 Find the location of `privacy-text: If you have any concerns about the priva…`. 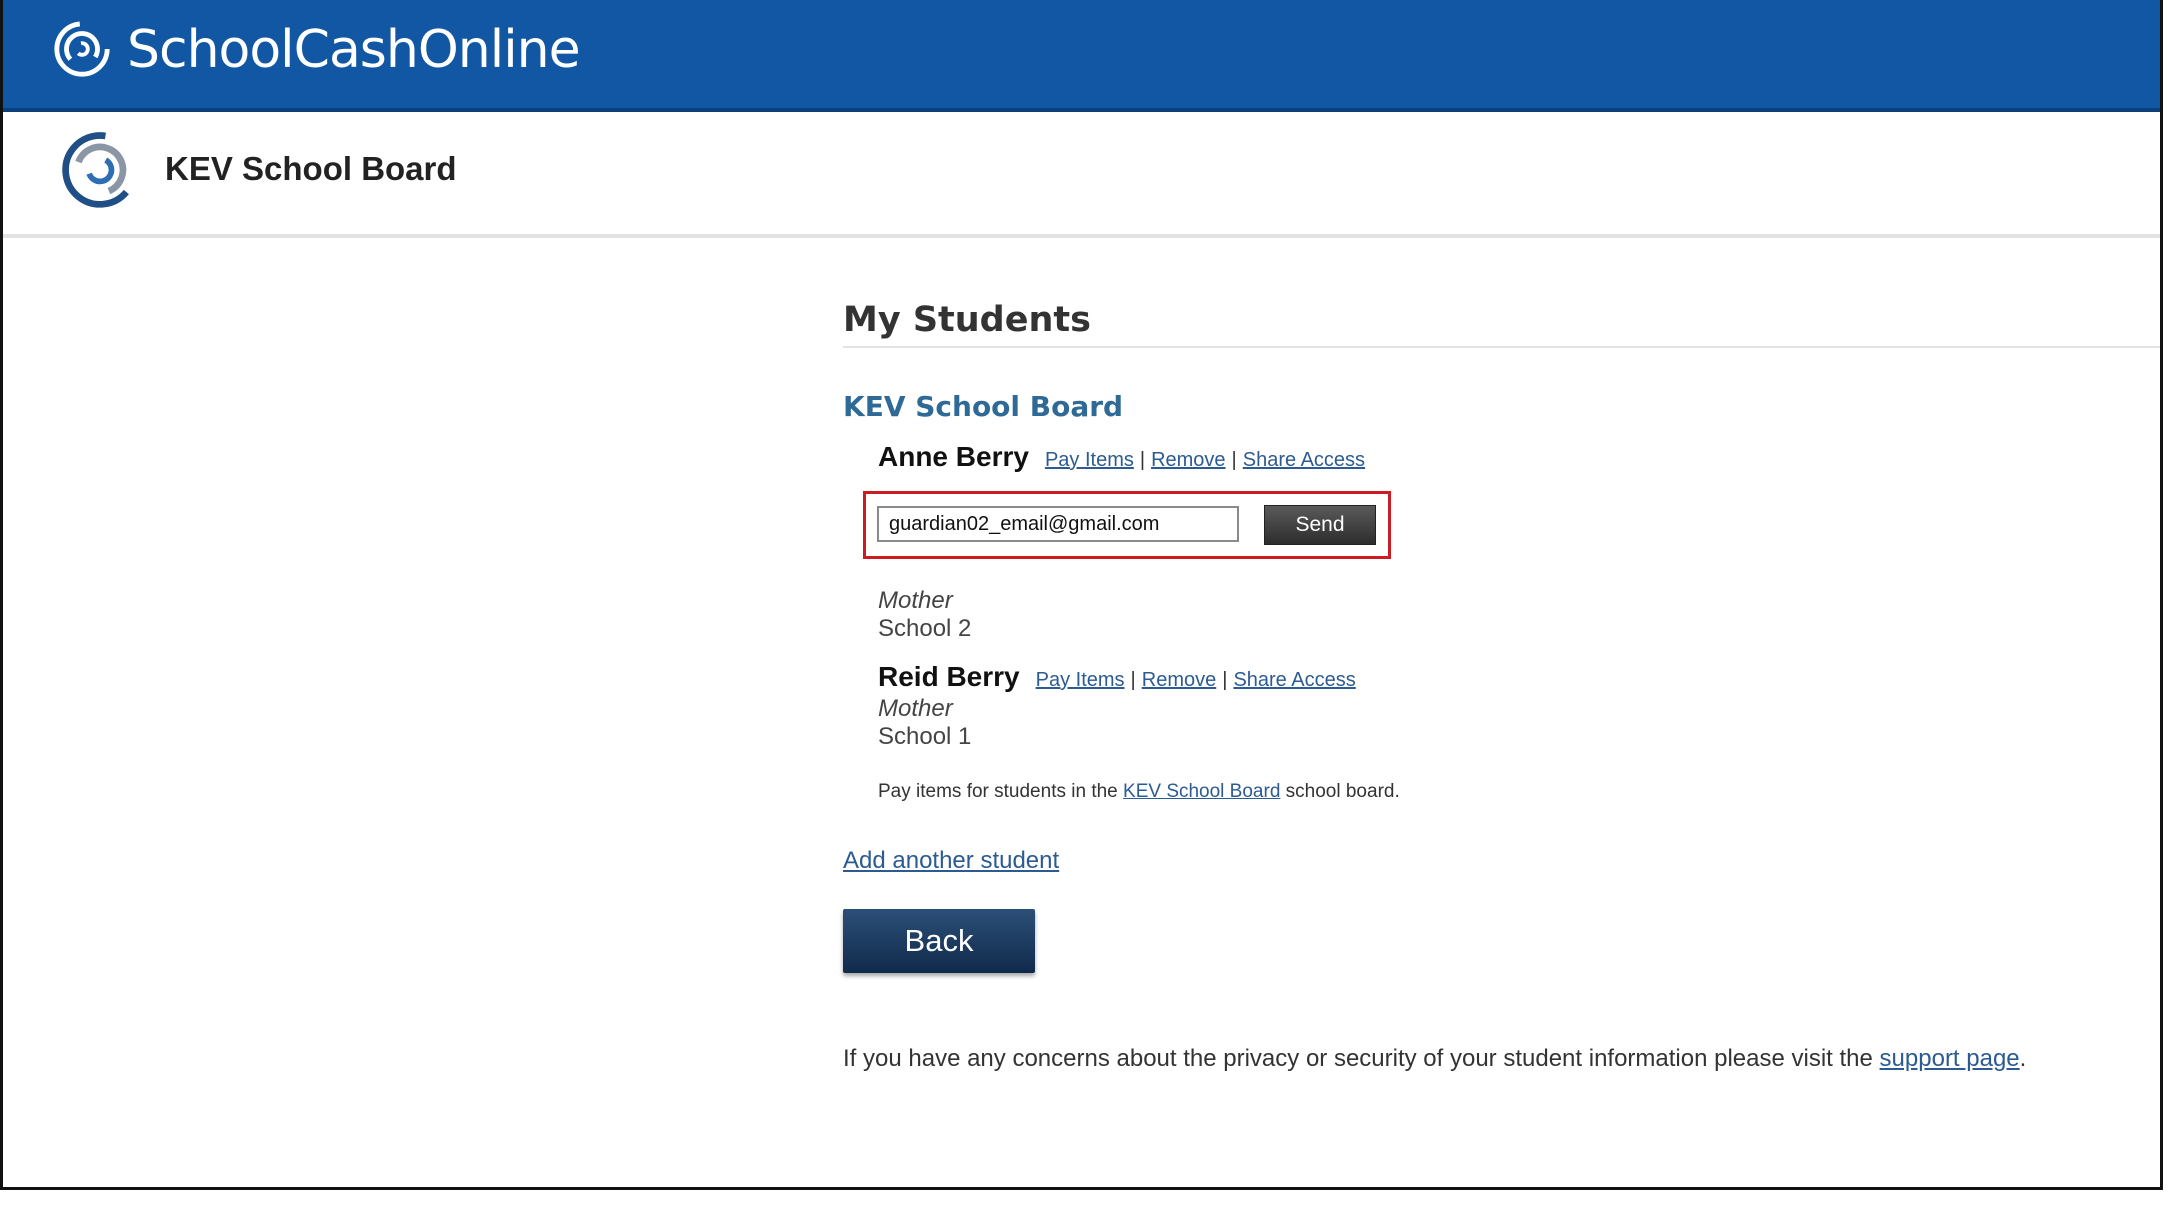

privacy-text: If you have any concerns about the priva… is located at coordinates (1361, 1058).